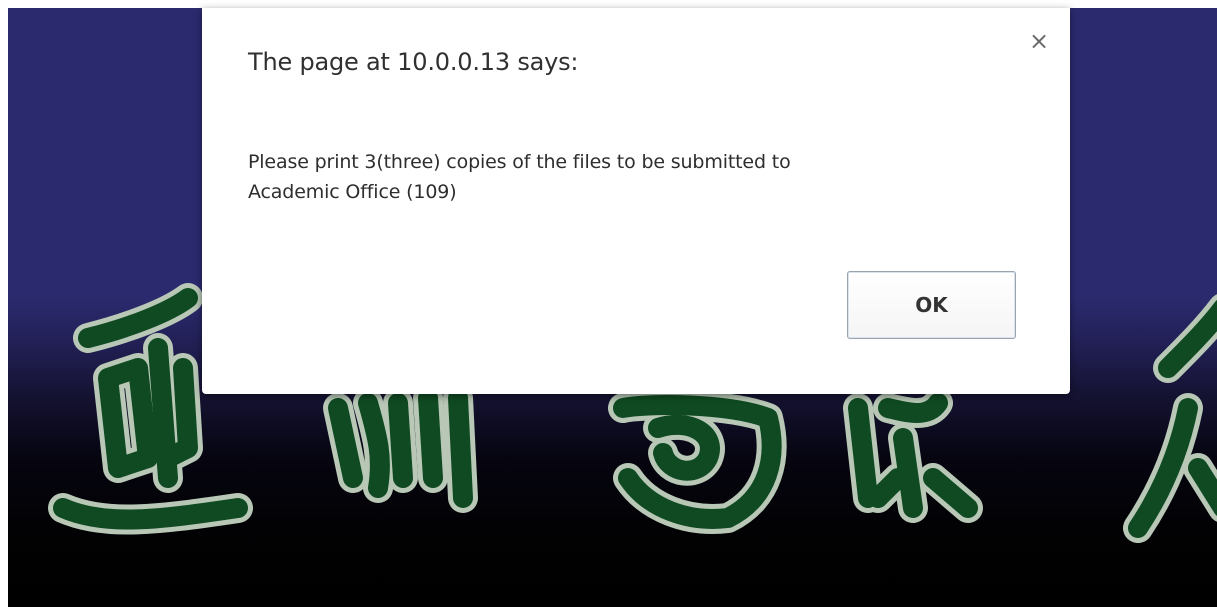  Describe the element at coordinates (413, 62) in the screenshot. I see `dialog-title: The page at 10.0.0.13 says:` at that location.